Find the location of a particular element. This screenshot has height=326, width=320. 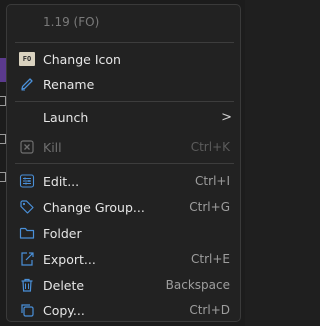

menu-item-launch: Launch > is located at coordinates (124, 117).